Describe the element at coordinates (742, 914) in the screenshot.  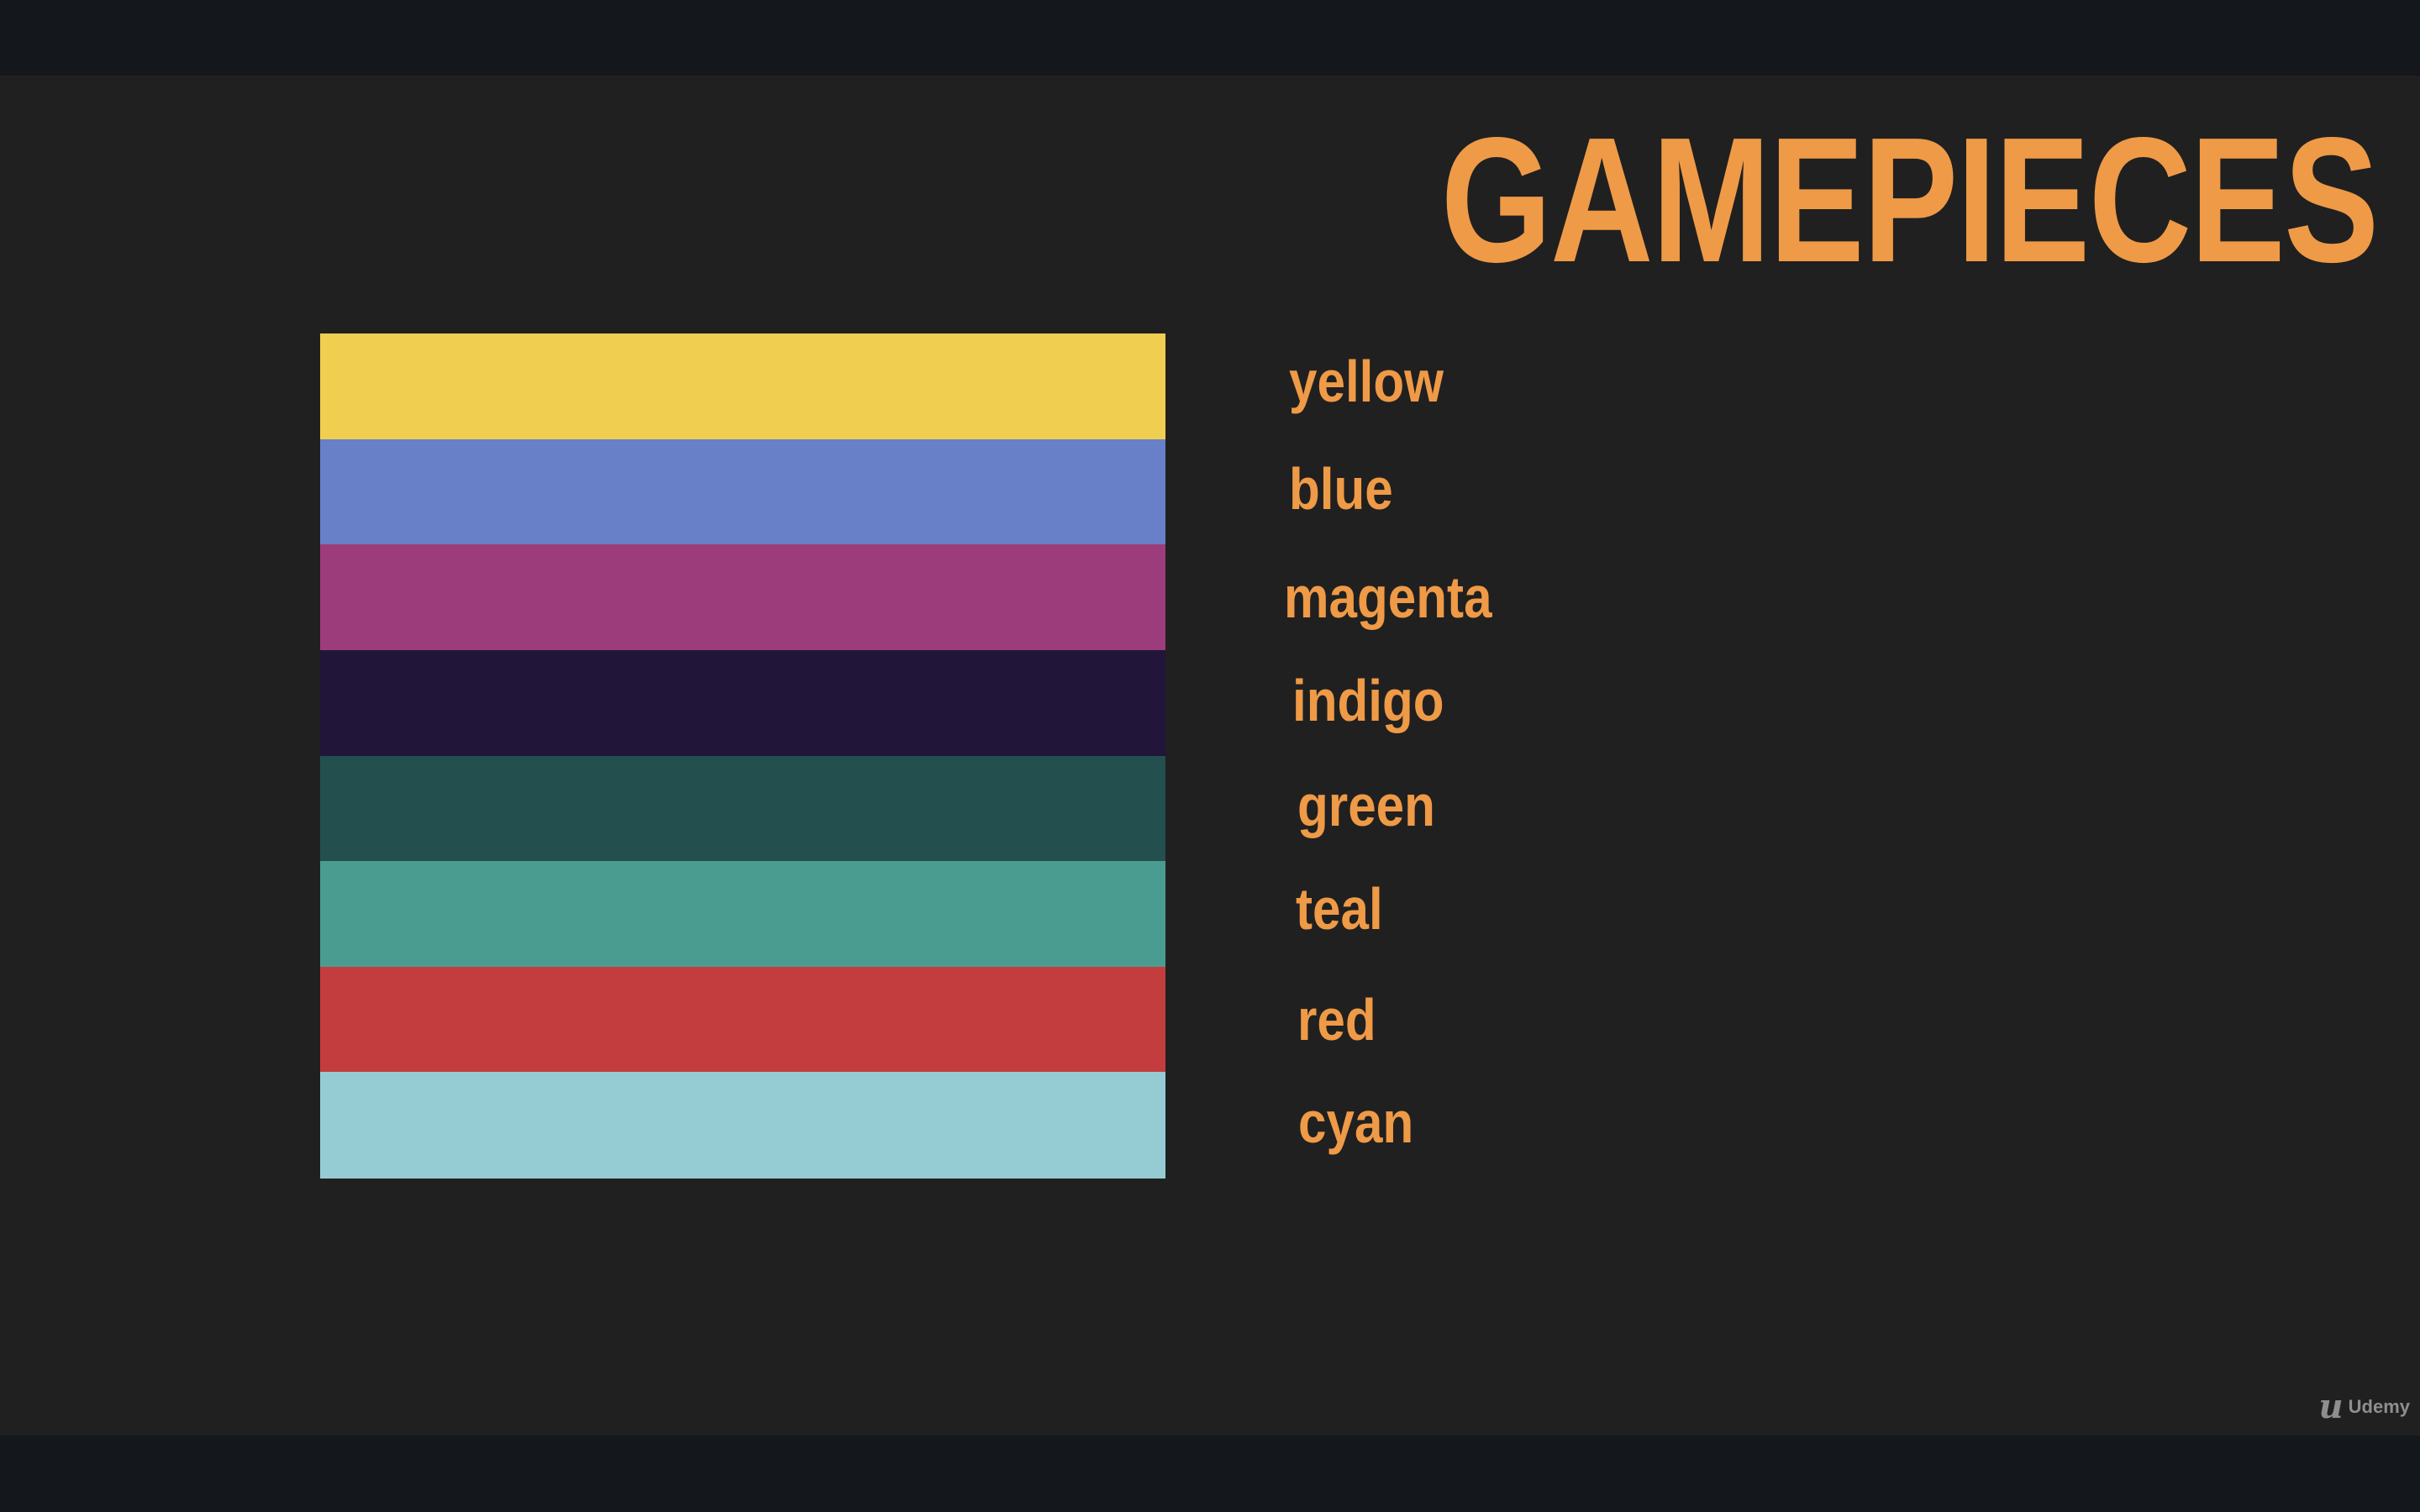
I see `swatch-teal` at that location.